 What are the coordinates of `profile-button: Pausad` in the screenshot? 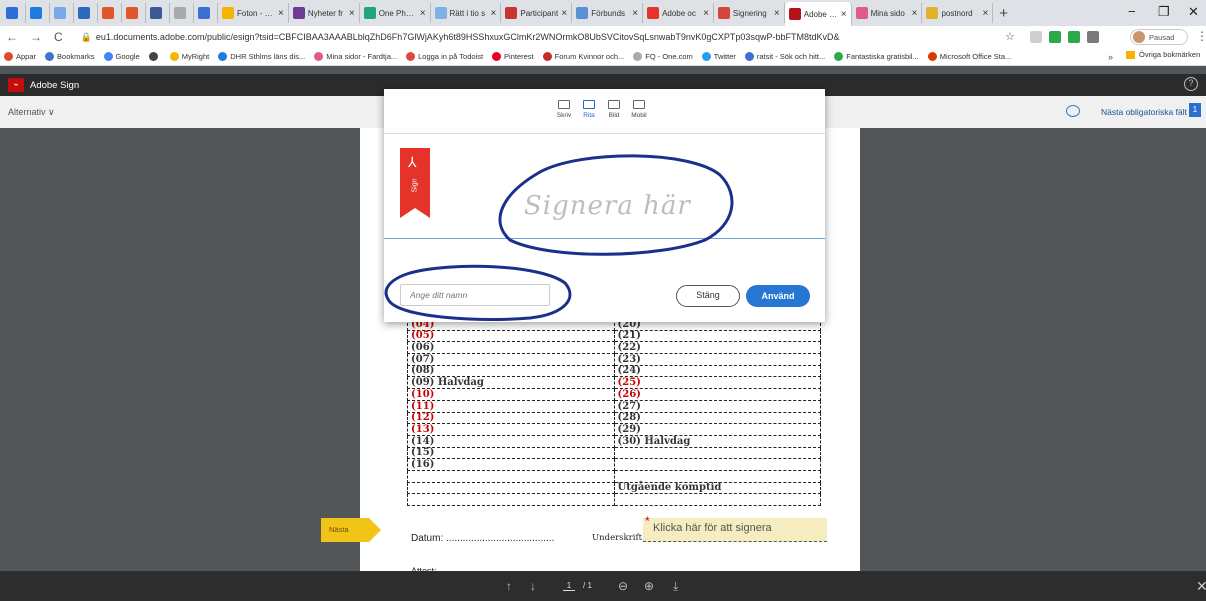 It's located at (1159, 37).